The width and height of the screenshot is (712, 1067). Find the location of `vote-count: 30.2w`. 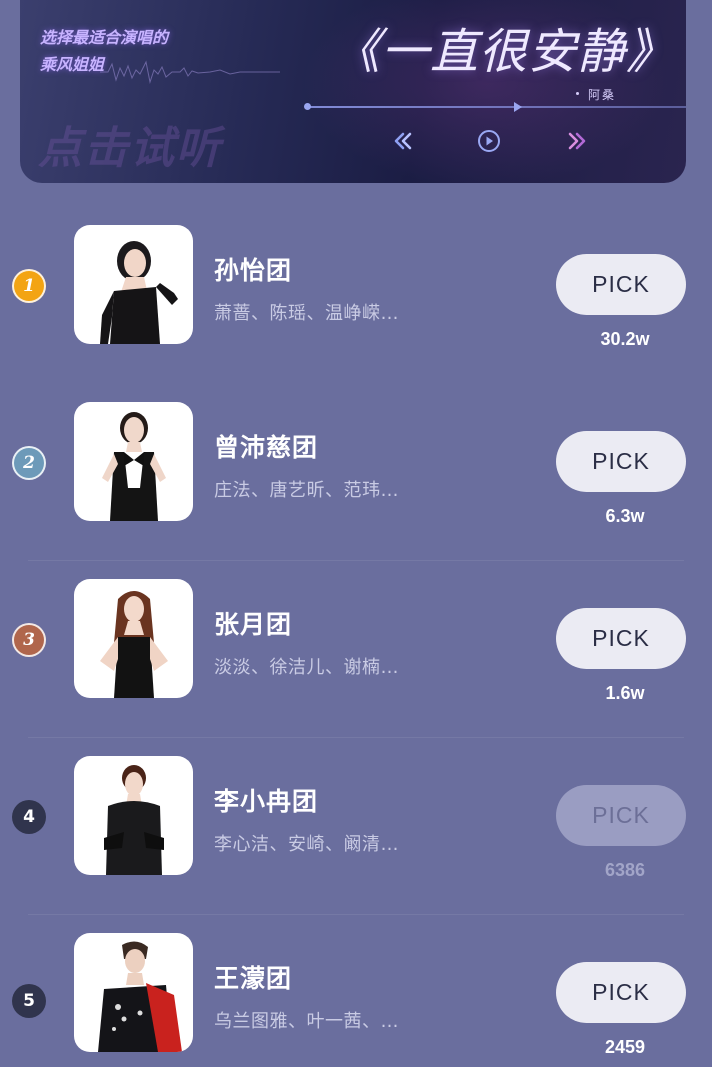

vote-count: 30.2w is located at coordinates (625, 339).